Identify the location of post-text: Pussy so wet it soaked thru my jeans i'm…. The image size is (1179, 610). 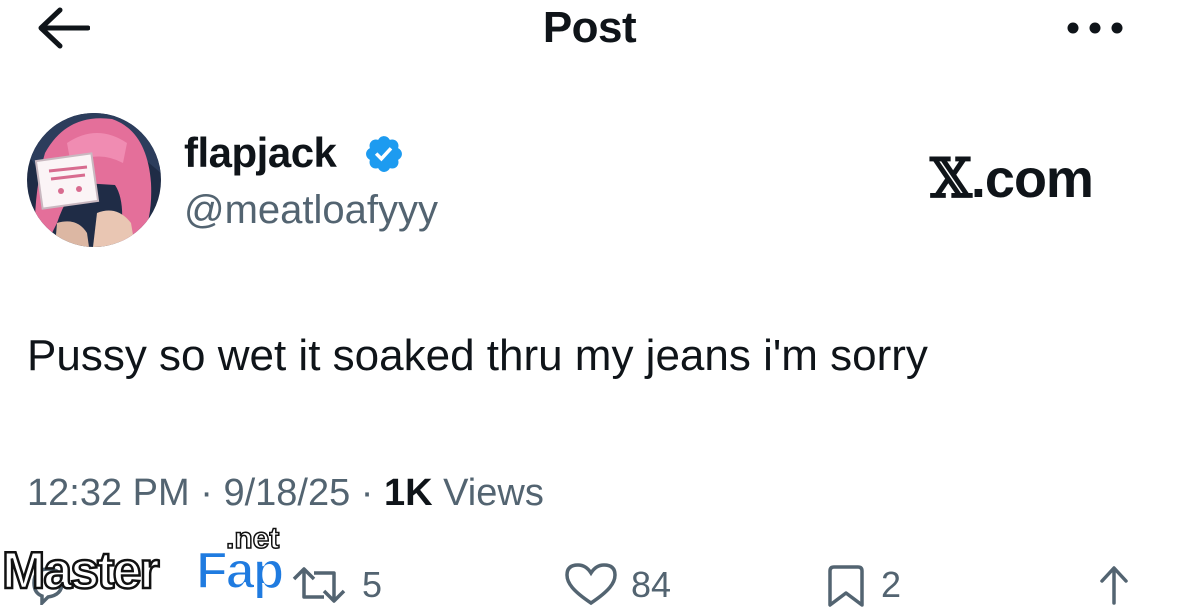
(477, 355).